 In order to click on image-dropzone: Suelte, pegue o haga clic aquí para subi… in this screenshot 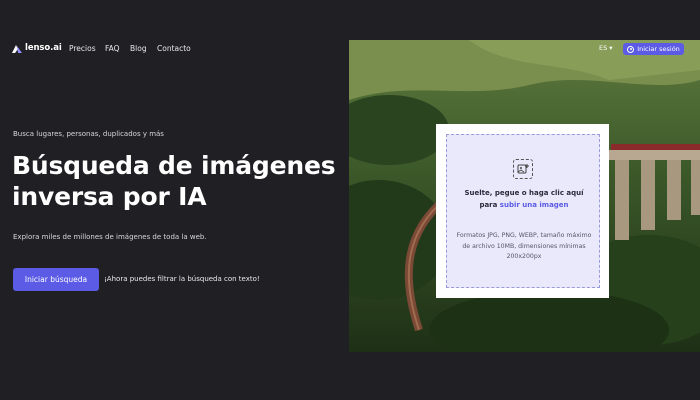, I will do `click(523, 211)`.